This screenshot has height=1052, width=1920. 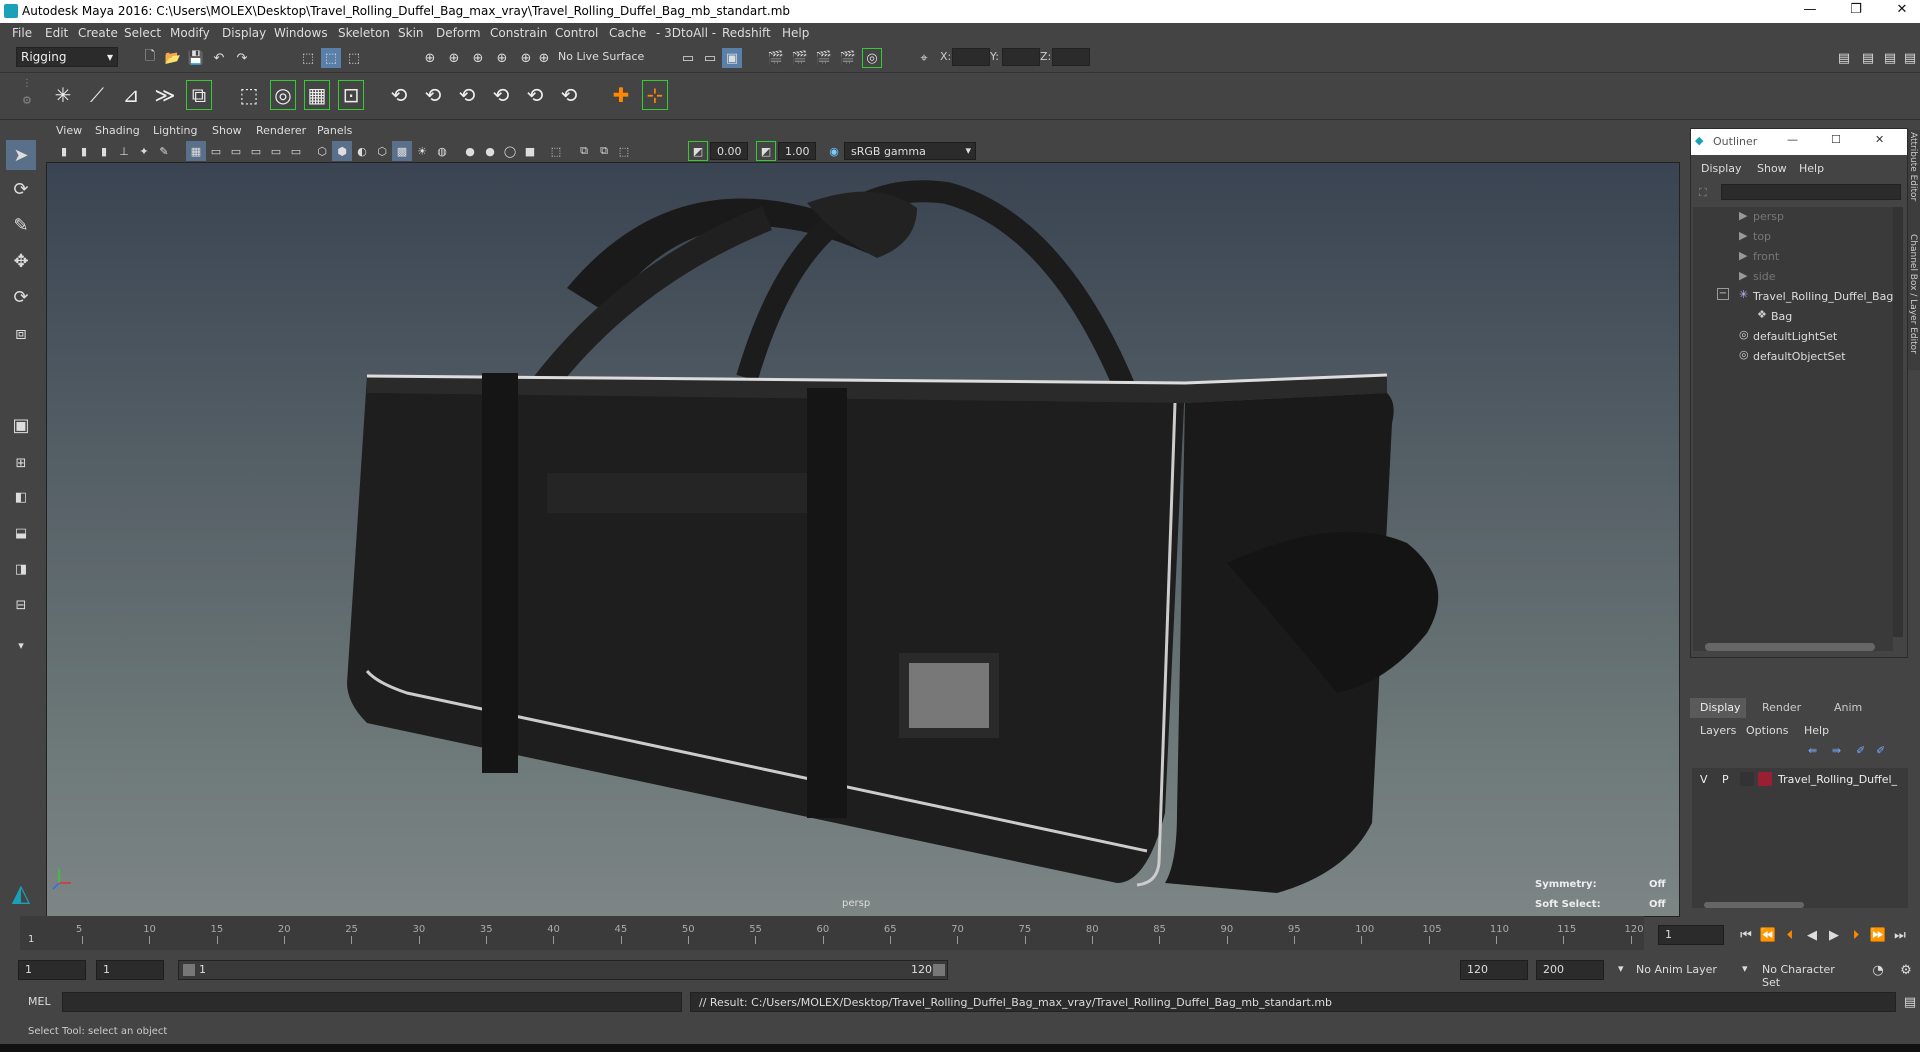 I want to click on menu-edit: Edit, so click(x=56, y=33).